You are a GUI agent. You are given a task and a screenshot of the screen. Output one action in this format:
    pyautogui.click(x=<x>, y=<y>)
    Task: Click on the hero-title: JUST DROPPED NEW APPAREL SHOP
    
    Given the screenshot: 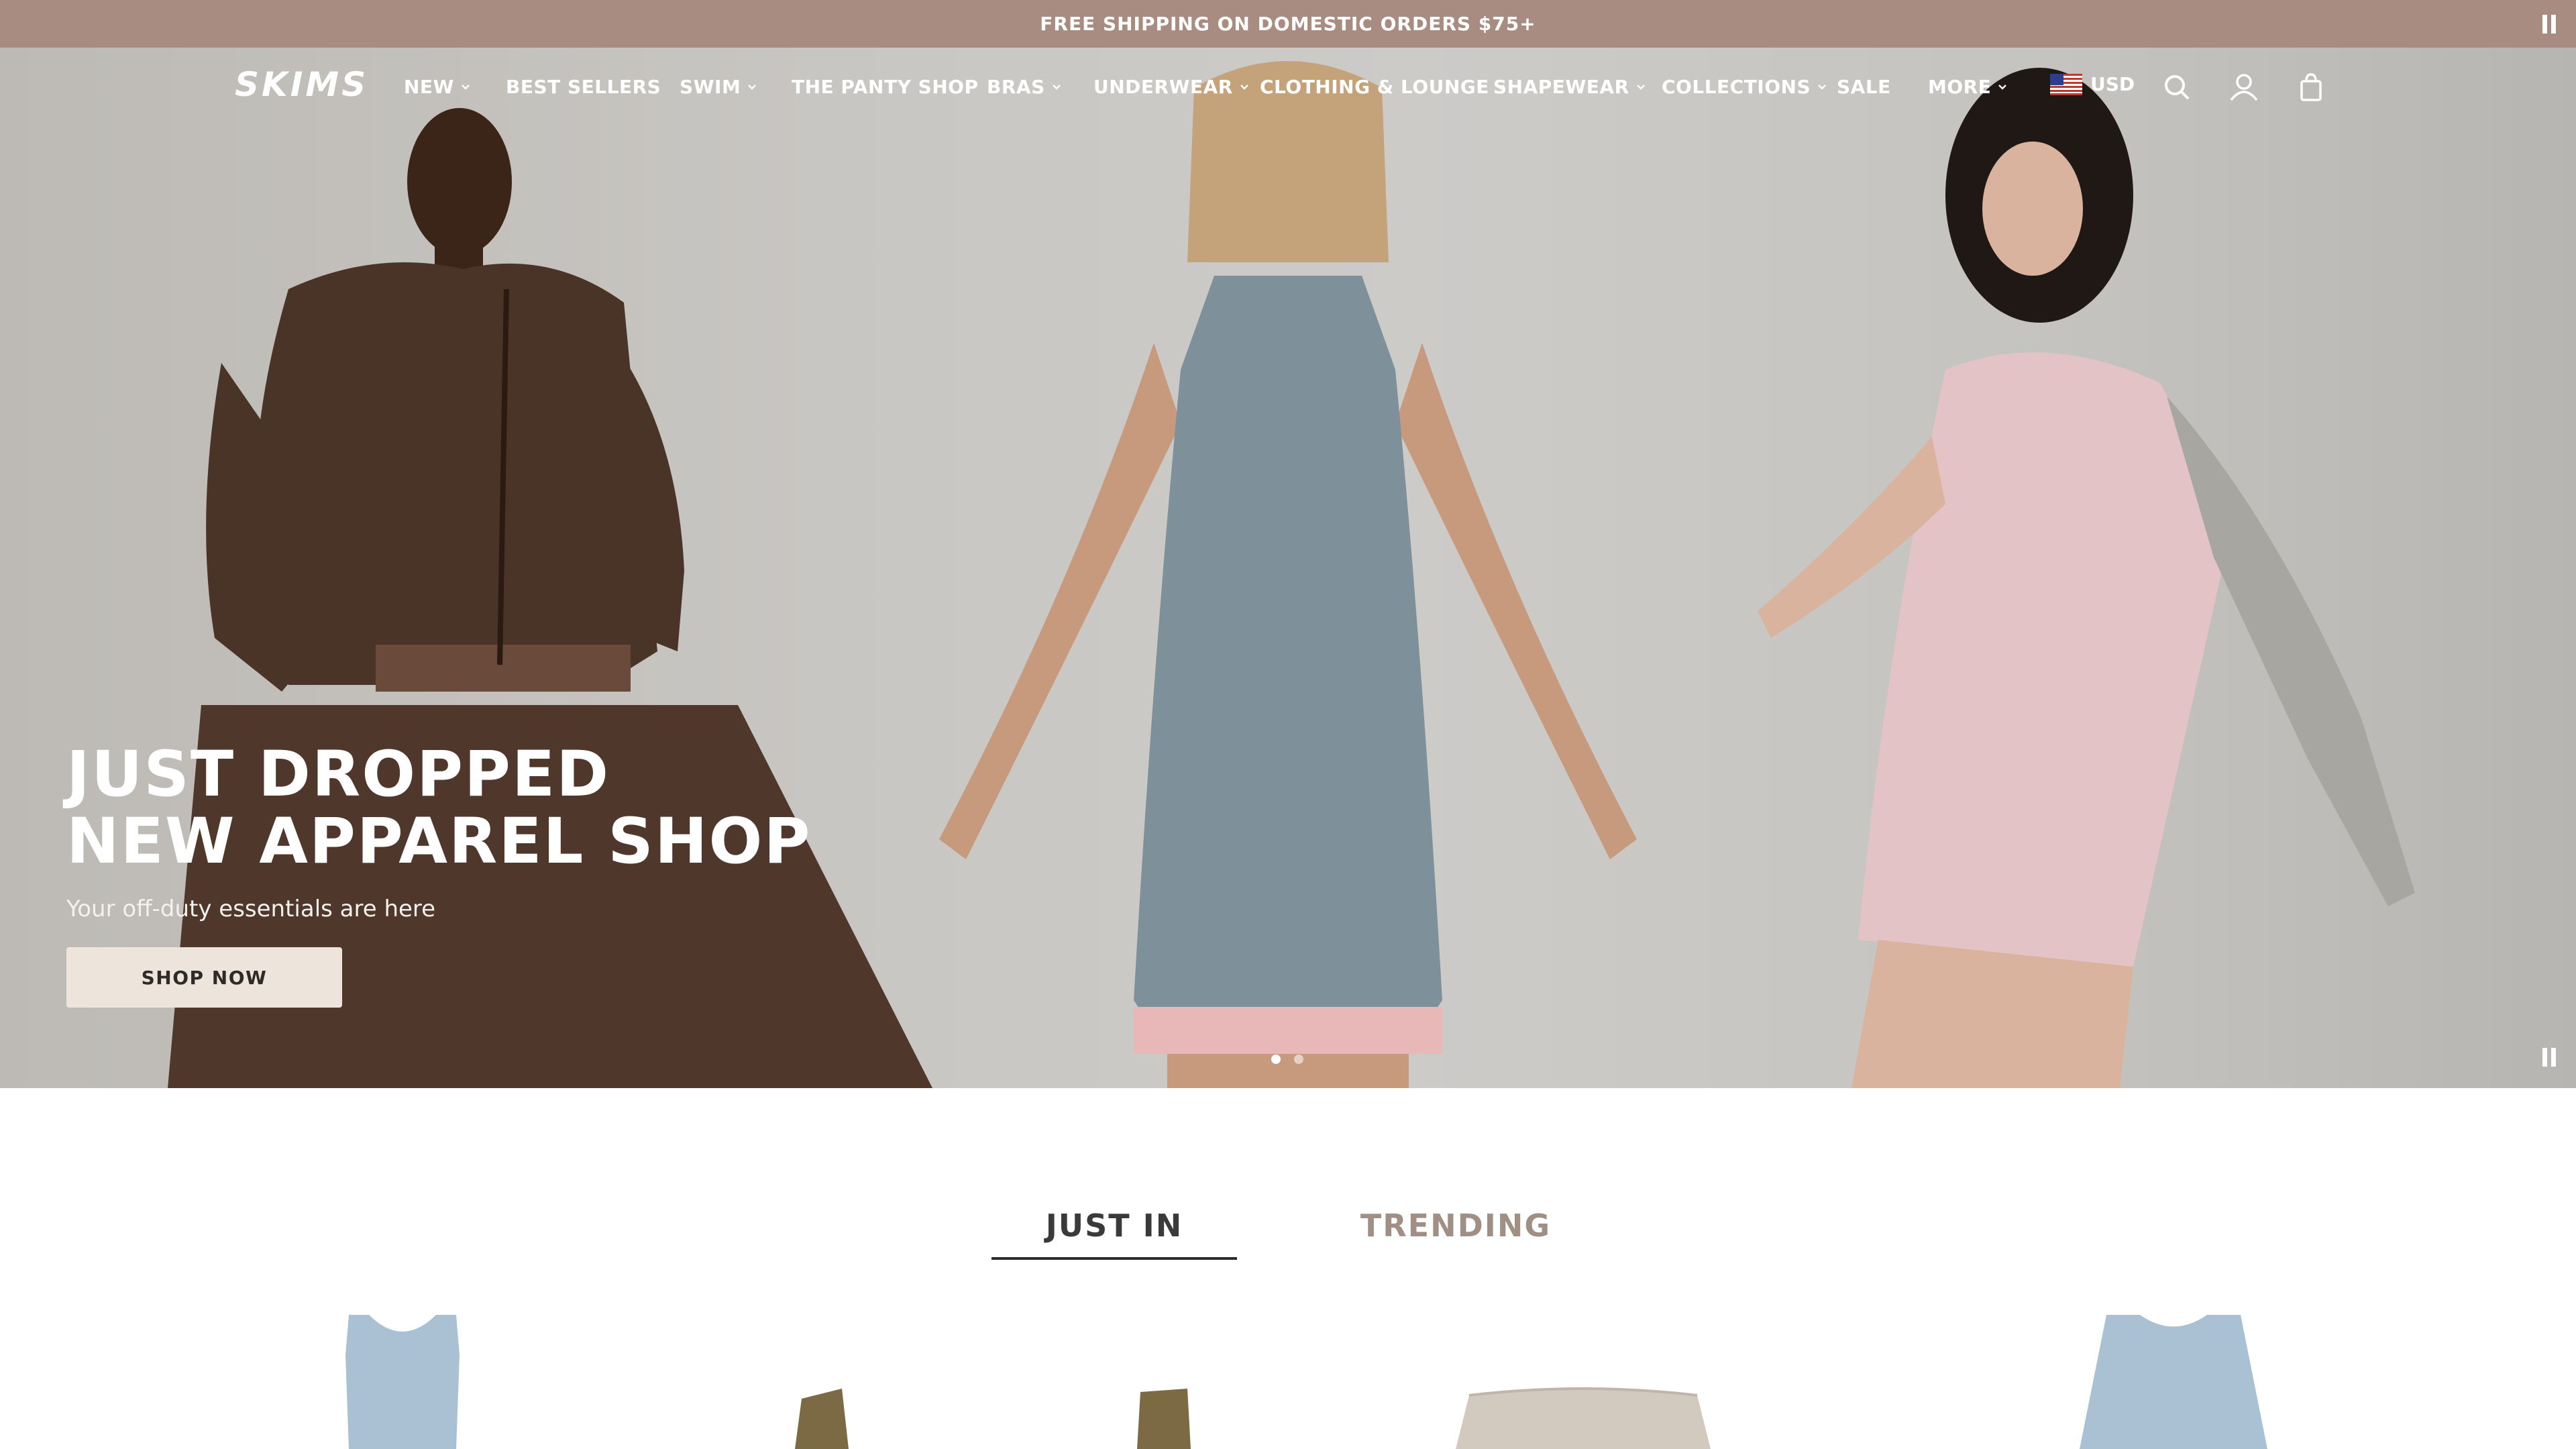 What is the action you would take?
    pyautogui.click(x=438, y=808)
    